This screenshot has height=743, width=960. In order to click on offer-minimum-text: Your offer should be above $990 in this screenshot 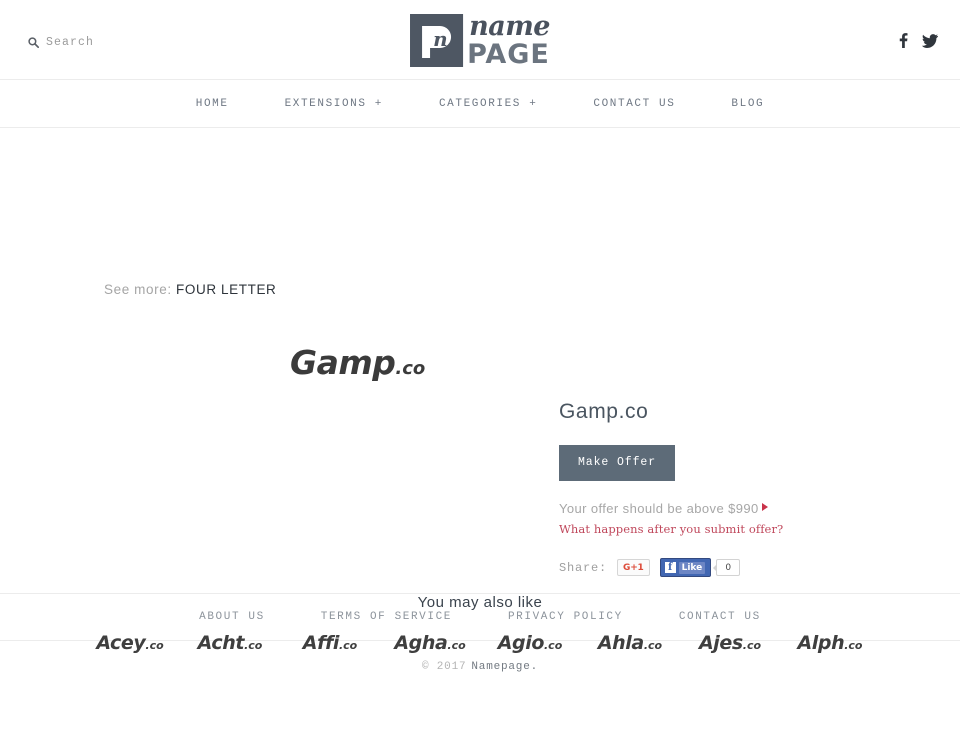, I will do `click(659, 508)`.